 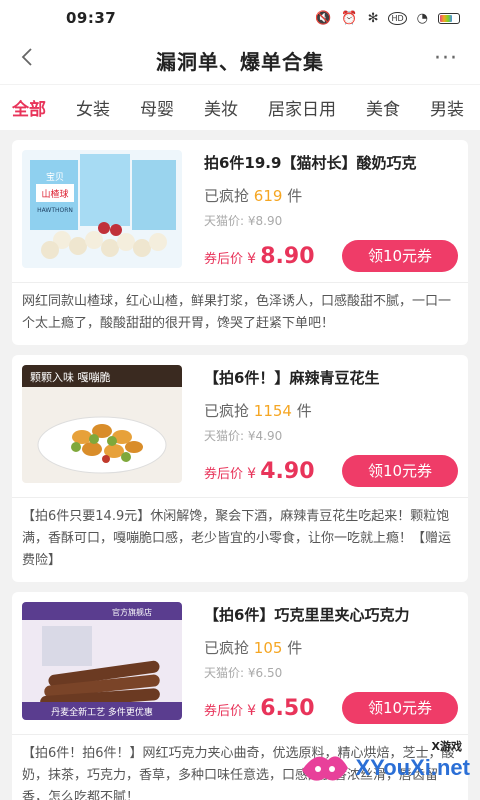 What do you see at coordinates (331, 162) in the screenshot?
I see `product-title: 拍6件19.9【猫村长】酸奶巧克` at bounding box center [331, 162].